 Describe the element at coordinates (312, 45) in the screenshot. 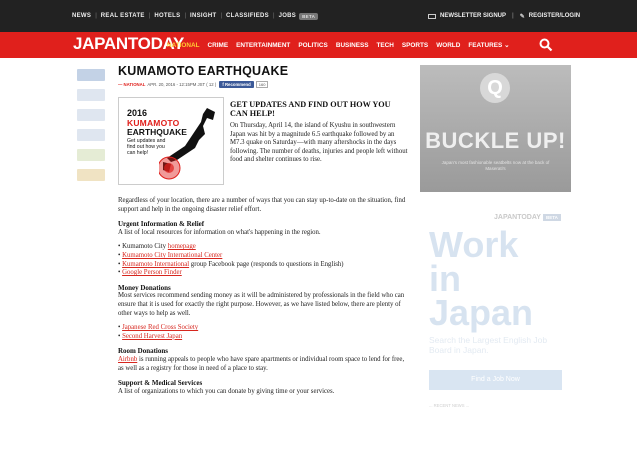

I see `nav-politics: POLITICS` at that location.